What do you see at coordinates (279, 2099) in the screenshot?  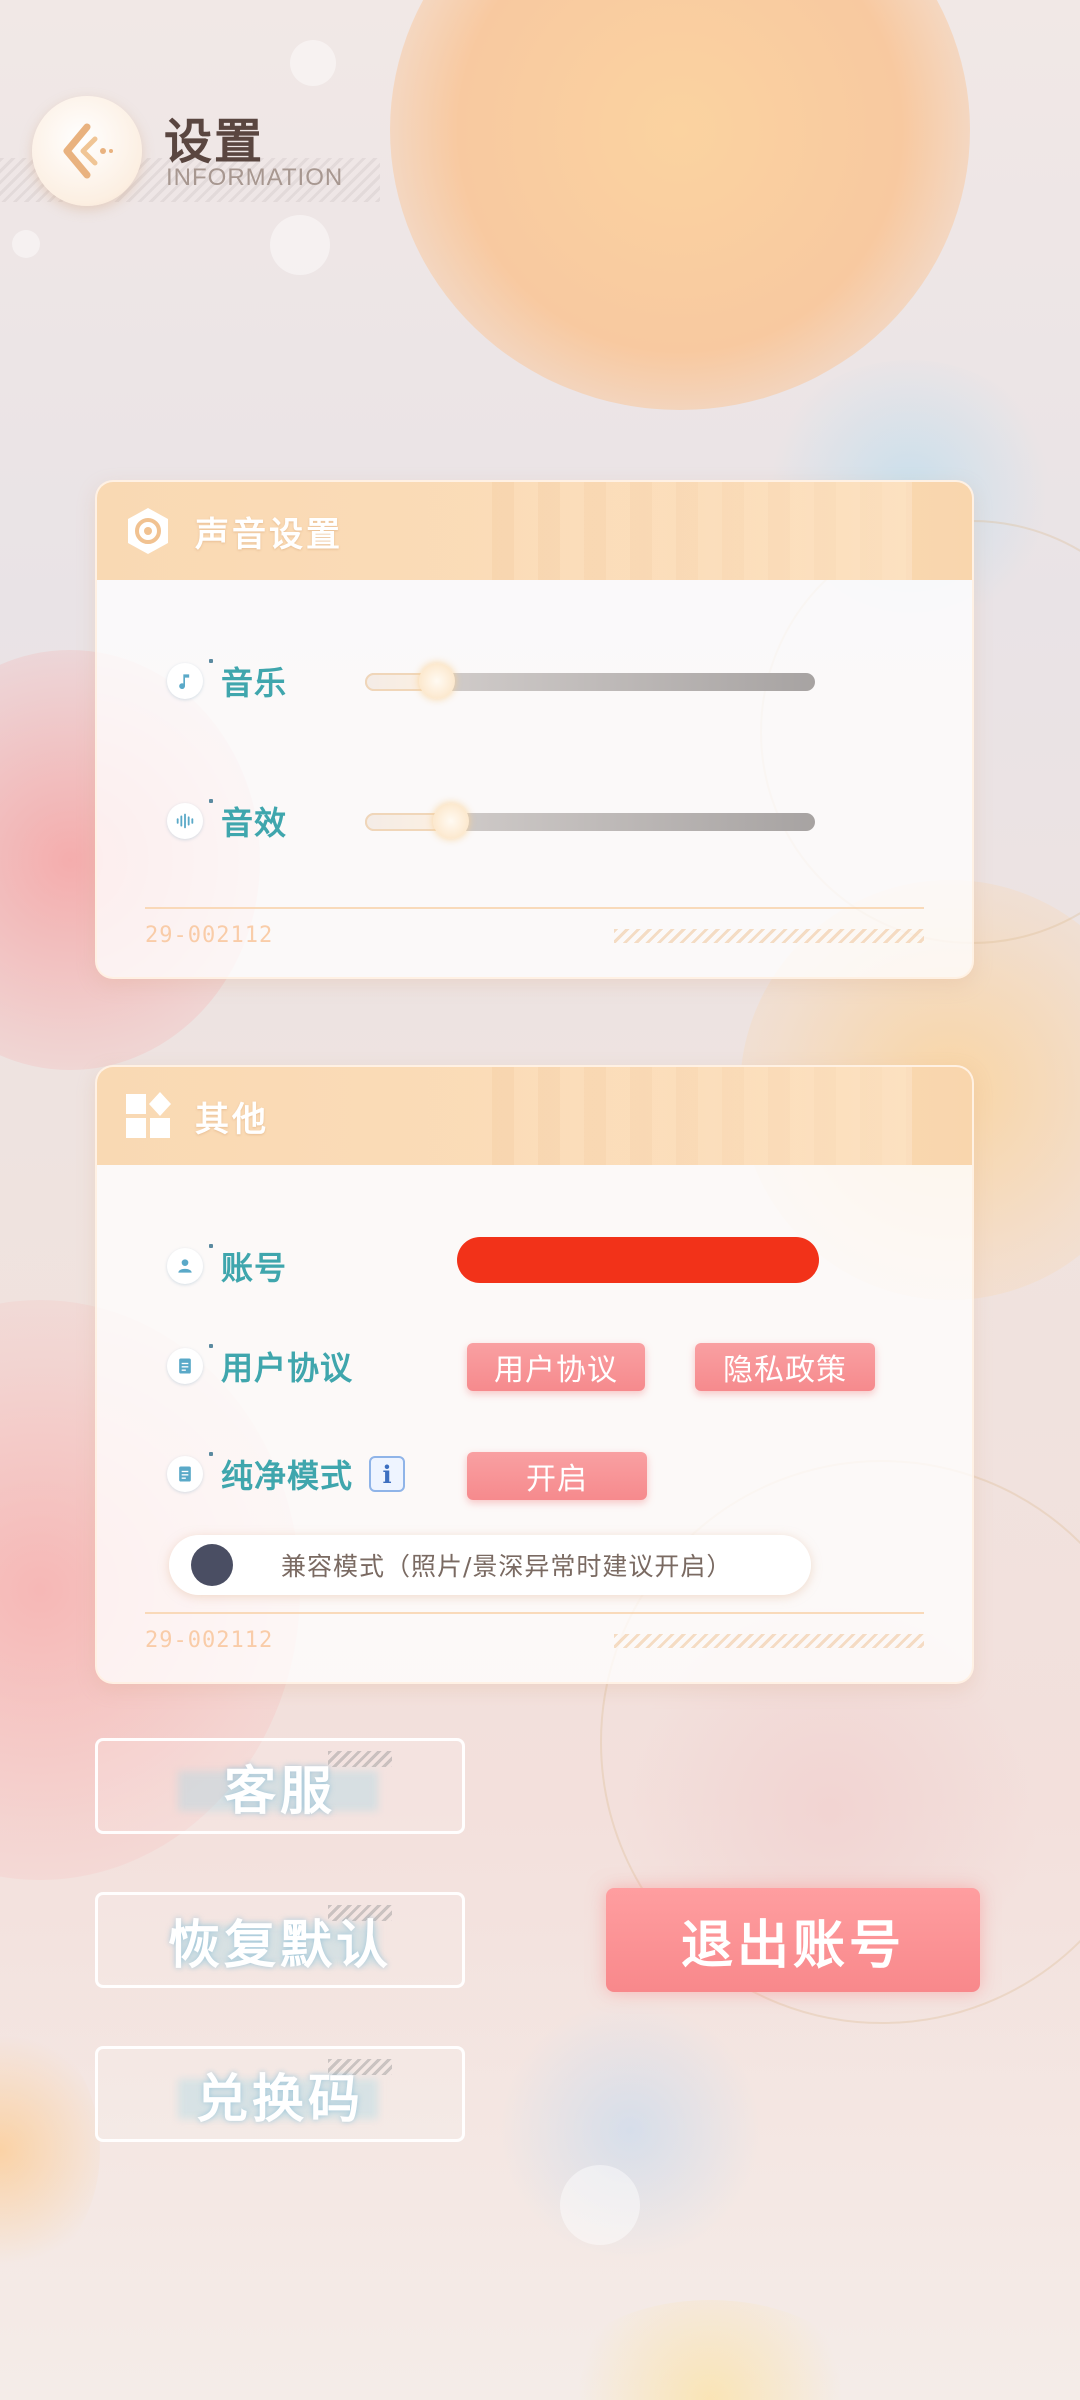 I see `redeem-code-label: 兑换码` at bounding box center [279, 2099].